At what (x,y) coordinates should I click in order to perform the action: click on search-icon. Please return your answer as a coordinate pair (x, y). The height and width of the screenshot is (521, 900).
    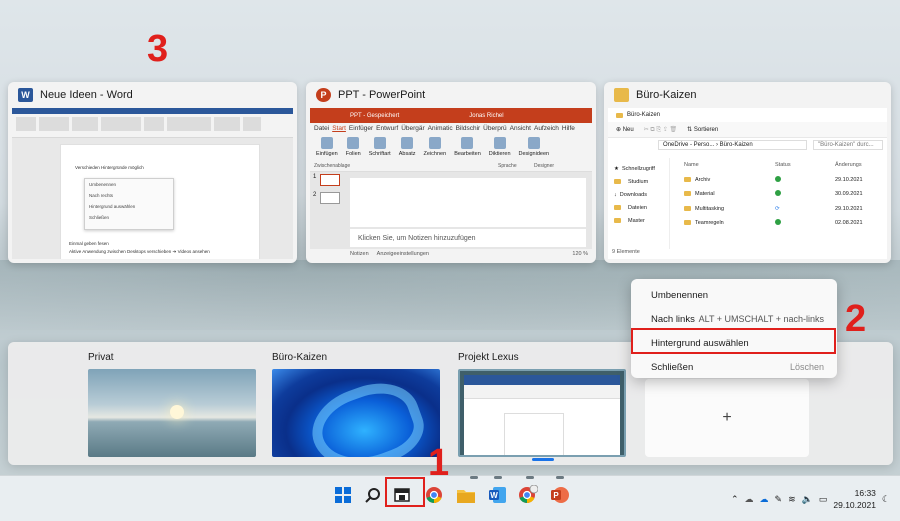
    Looking at the image, I should click on (373, 495).